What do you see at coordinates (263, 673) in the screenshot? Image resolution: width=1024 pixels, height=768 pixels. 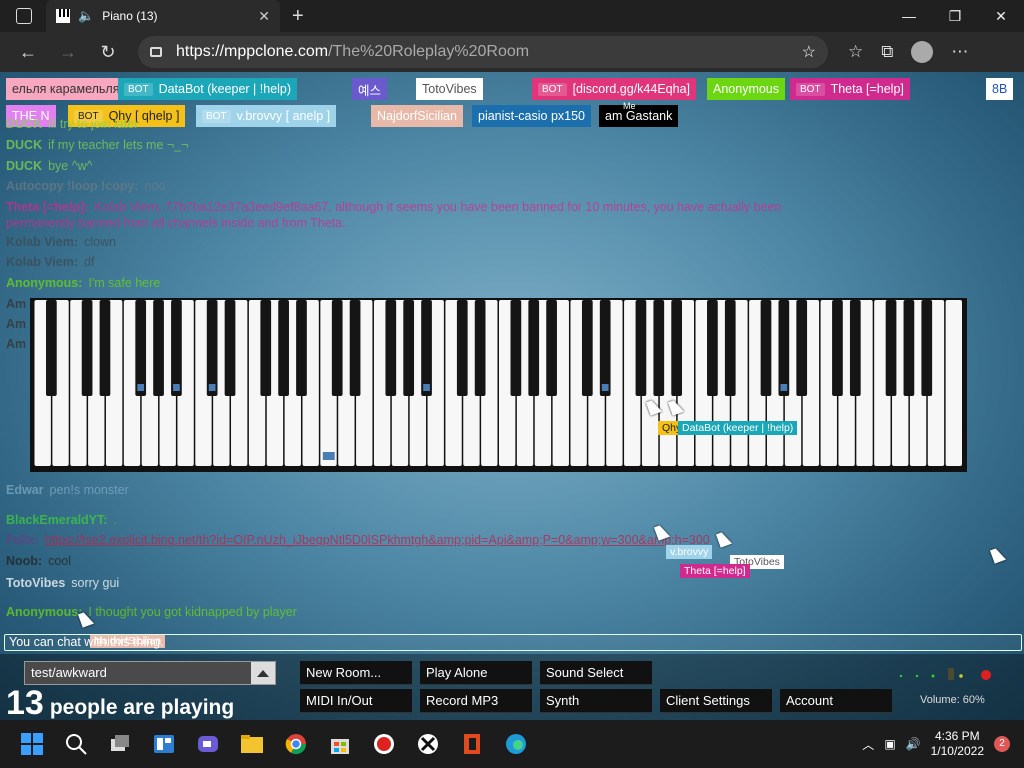 I see `room-dropdown-arrow-icon` at bounding box center [263, 673].